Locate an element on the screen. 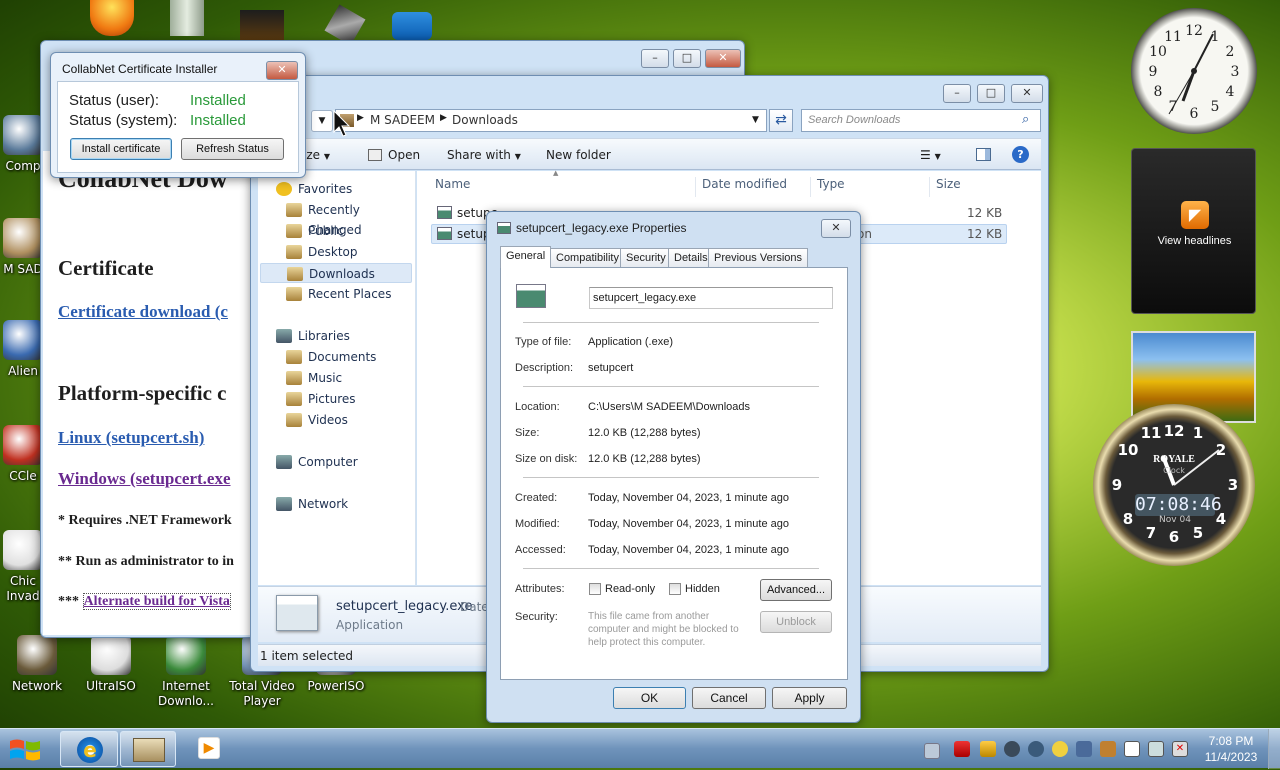 The width and height of the screenshot is (1280, 770). address-dropdown-icon: ▼ is located at coordinates (755, 120).